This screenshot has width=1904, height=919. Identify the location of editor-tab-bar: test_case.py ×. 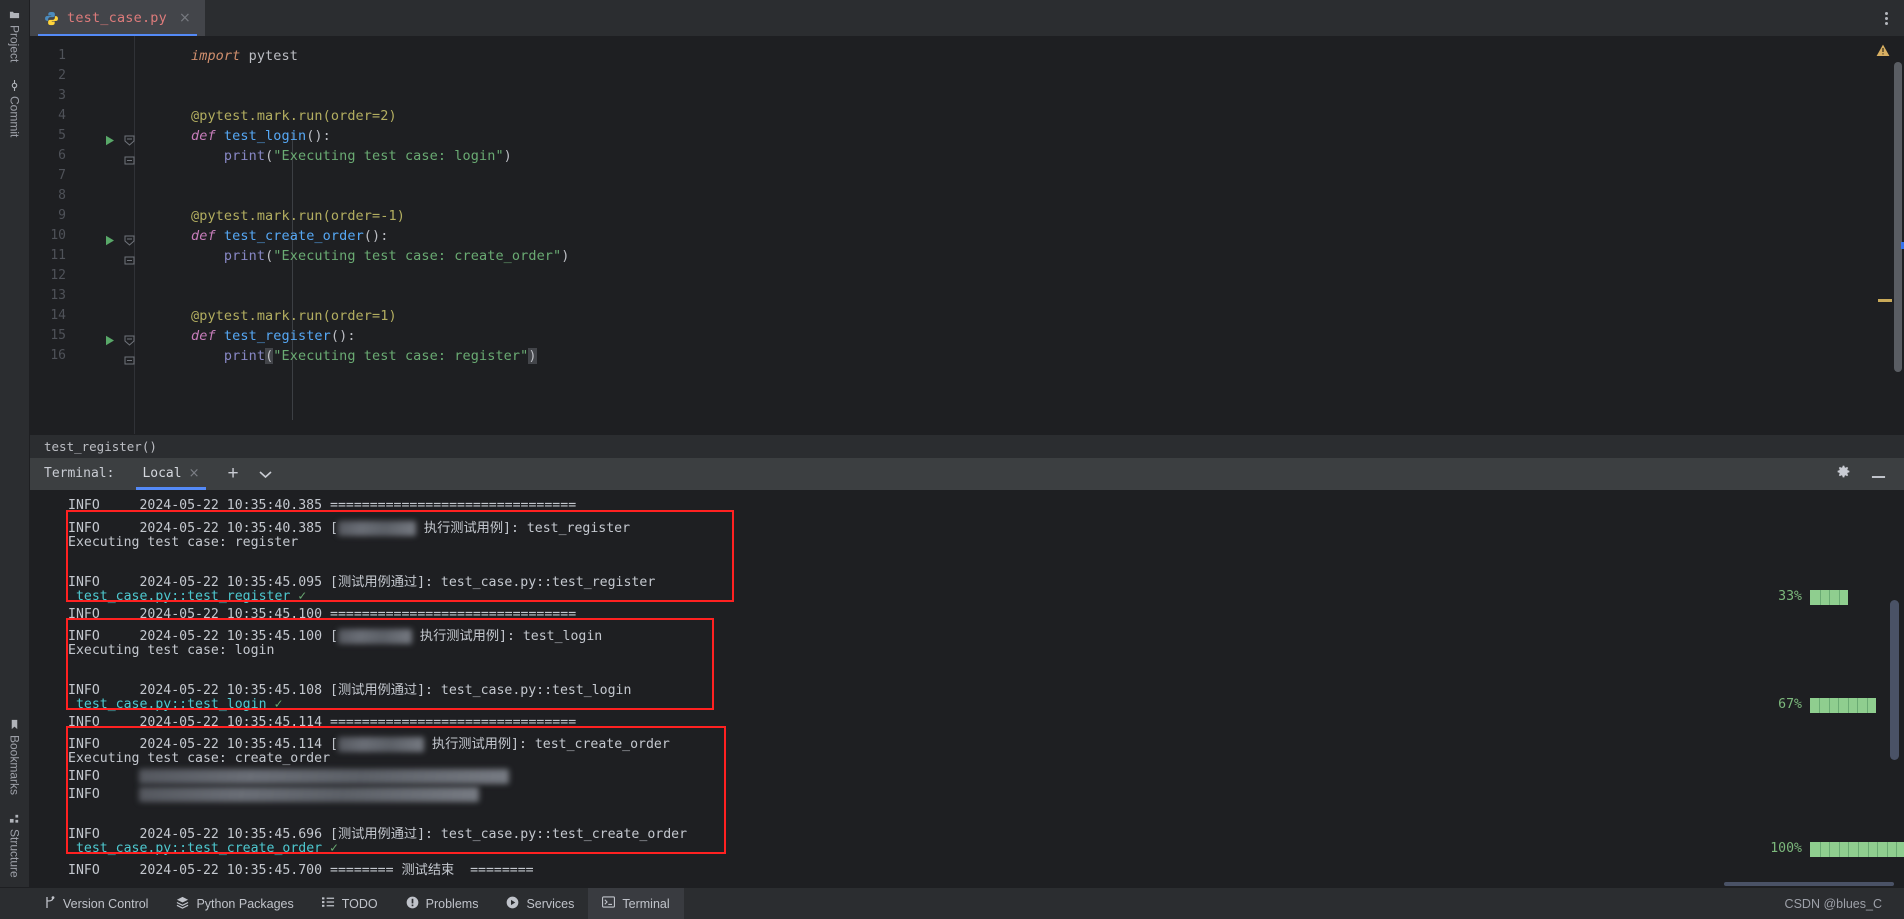
(967, 18).